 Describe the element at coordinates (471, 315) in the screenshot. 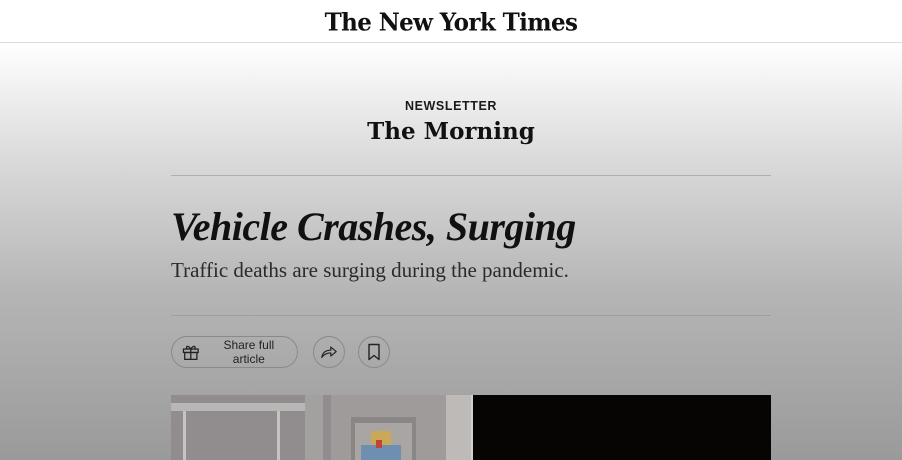

I see `actions-divider` at that location.